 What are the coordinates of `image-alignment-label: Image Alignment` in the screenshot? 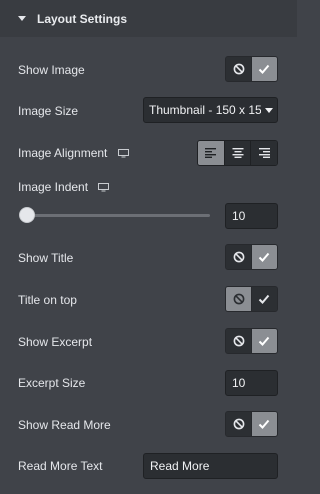 It's located at (73, 153).